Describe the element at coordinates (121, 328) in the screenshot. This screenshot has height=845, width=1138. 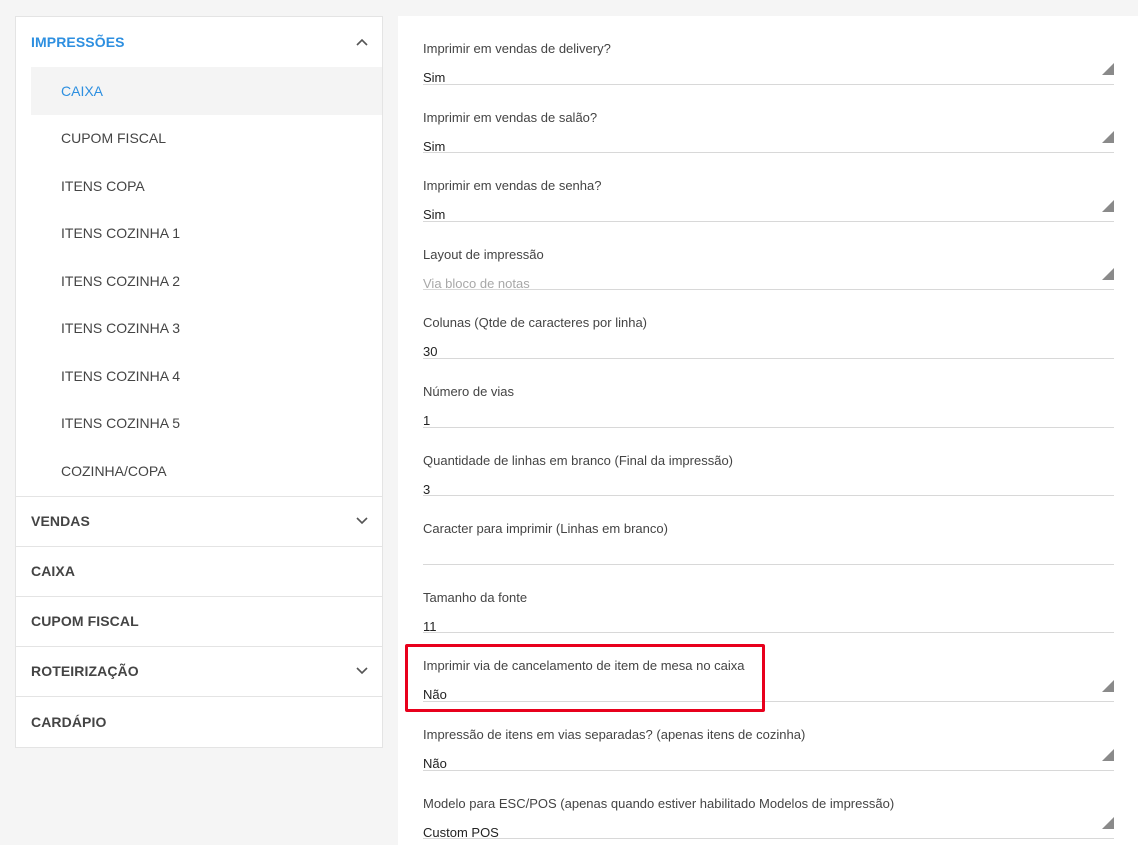
I see `sidebar-item-label: ITENS COZINHA 3` at that location.